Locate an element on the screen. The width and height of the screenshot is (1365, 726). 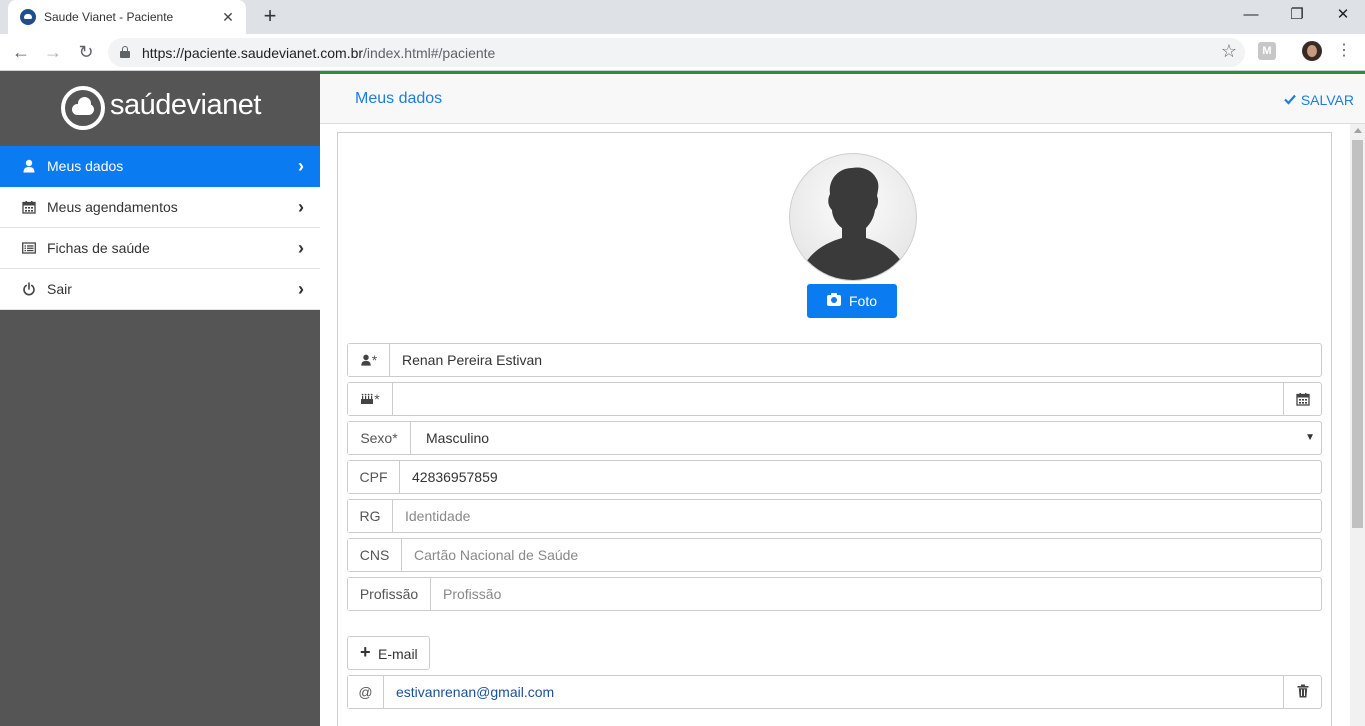
cpf-addon: CPF is located at coordinates (374, 477).